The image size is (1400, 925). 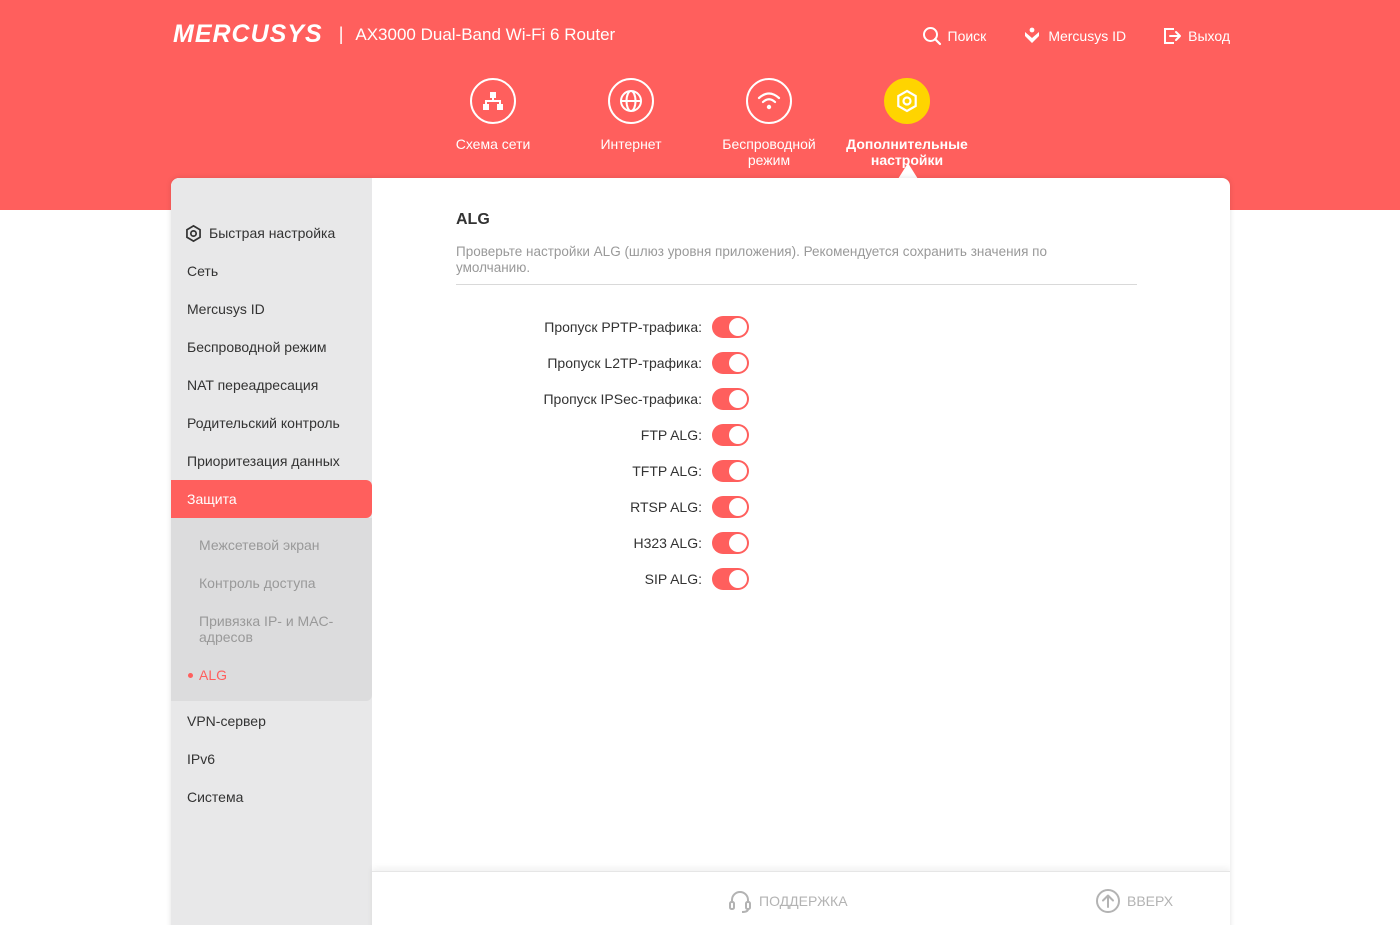 What do you see at coordinates (473, 219) in the screenshot?
I see `section-title: ALG` at bounding box center [473, 219].